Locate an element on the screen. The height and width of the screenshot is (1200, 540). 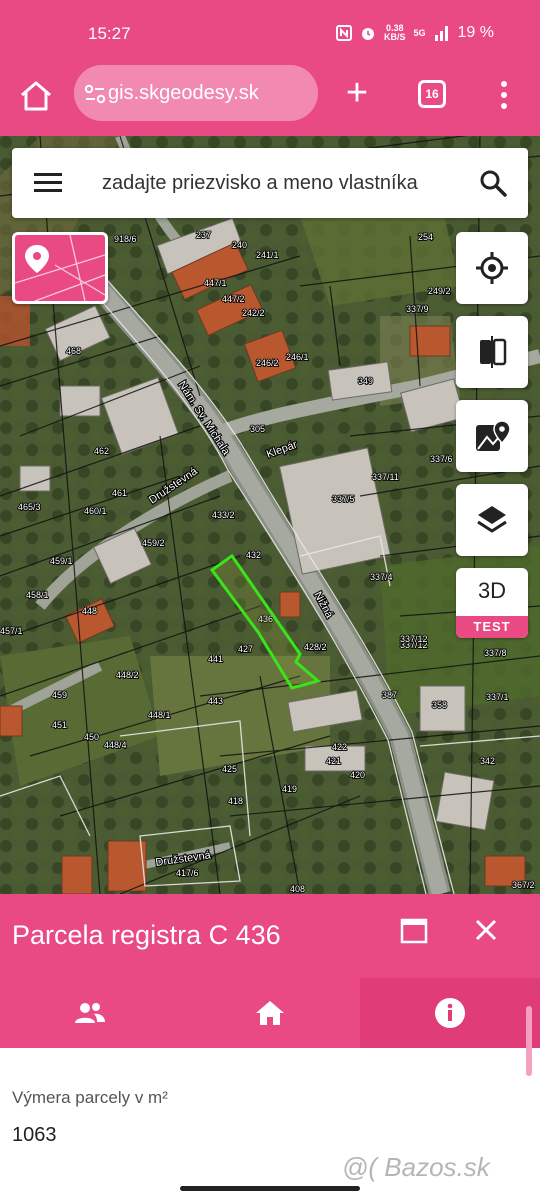
parcel-number: 358 is located at coordinates (439, 705).